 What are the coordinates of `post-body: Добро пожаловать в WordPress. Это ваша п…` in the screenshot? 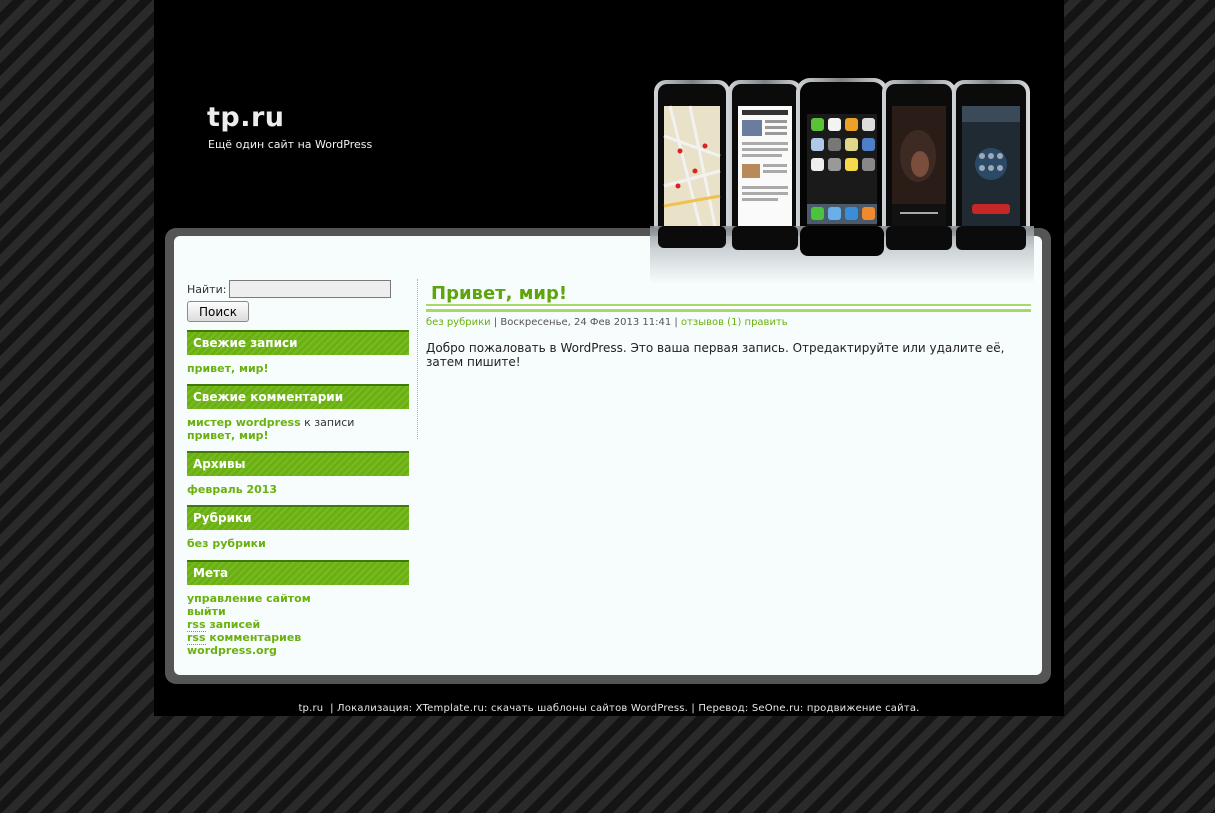 It's located at (715, 355).